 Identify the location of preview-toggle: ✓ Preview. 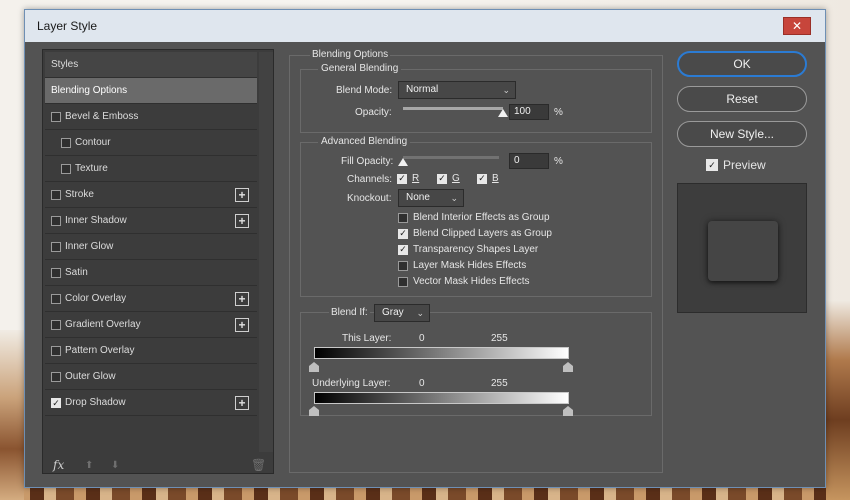
(736, 165).